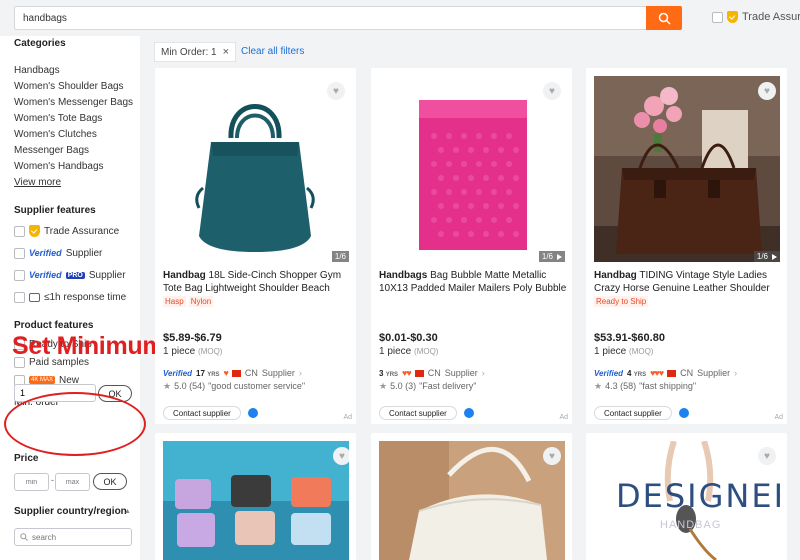 The width and height of the screenshot is (800, 560). Describe the element at coordinates (84, 253) in the screenshot. I see `verified-supplier-label: Supplier` at that location.